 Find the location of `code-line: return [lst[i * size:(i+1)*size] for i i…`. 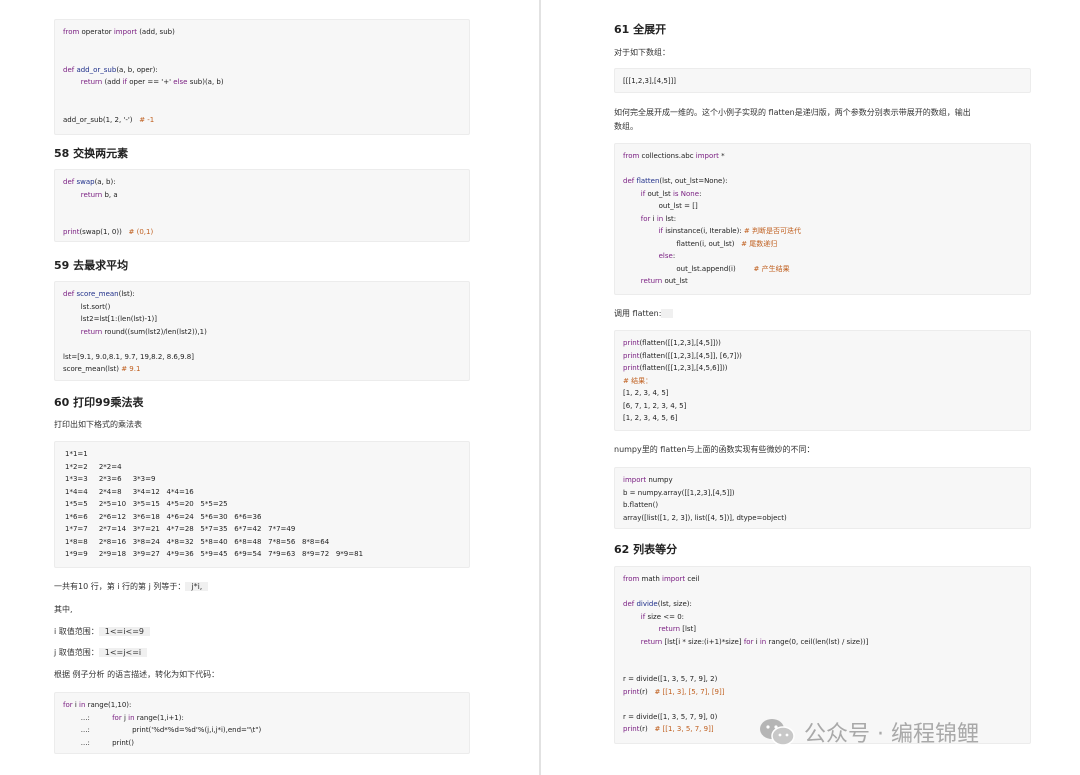

code-line: return [lst[i * size:(i+1)*size] for i i… is located at coordinates (746, 641).